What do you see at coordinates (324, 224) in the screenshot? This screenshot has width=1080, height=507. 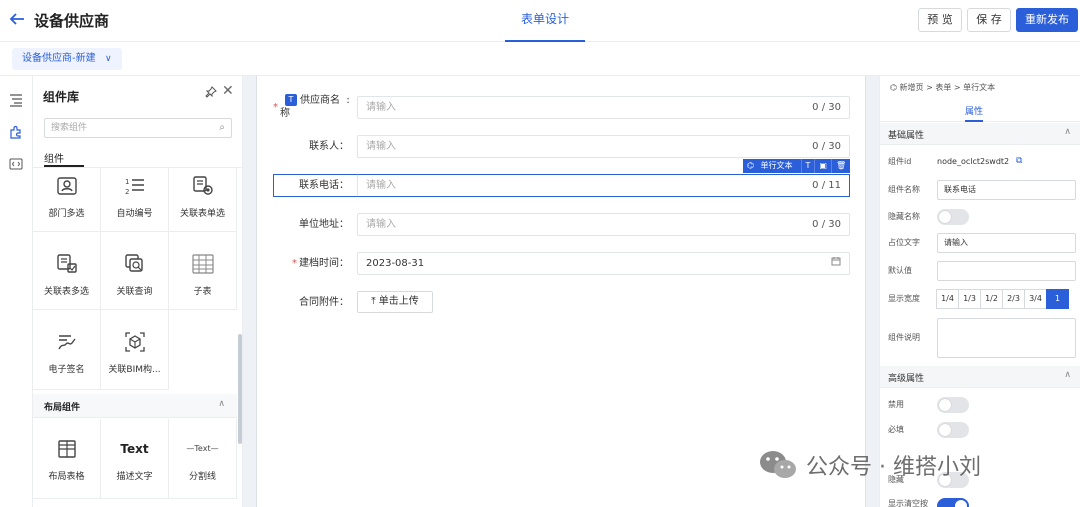 I see `field-label: 单位地址：` at bounding box center [324, 224].